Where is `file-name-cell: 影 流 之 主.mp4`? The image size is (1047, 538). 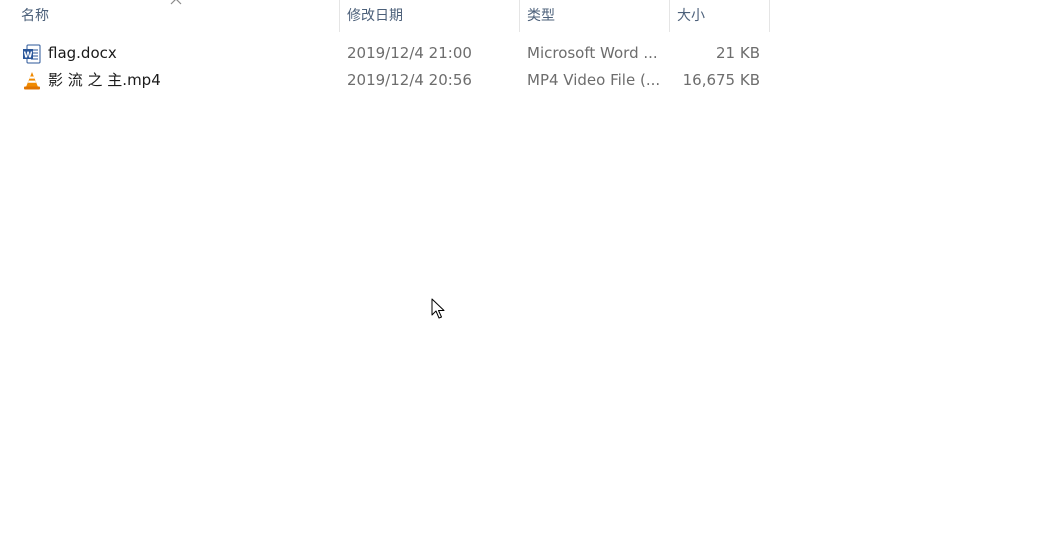
file-name-cell: 影 流 之 主.mp4 is located at coordinates (177, 80).